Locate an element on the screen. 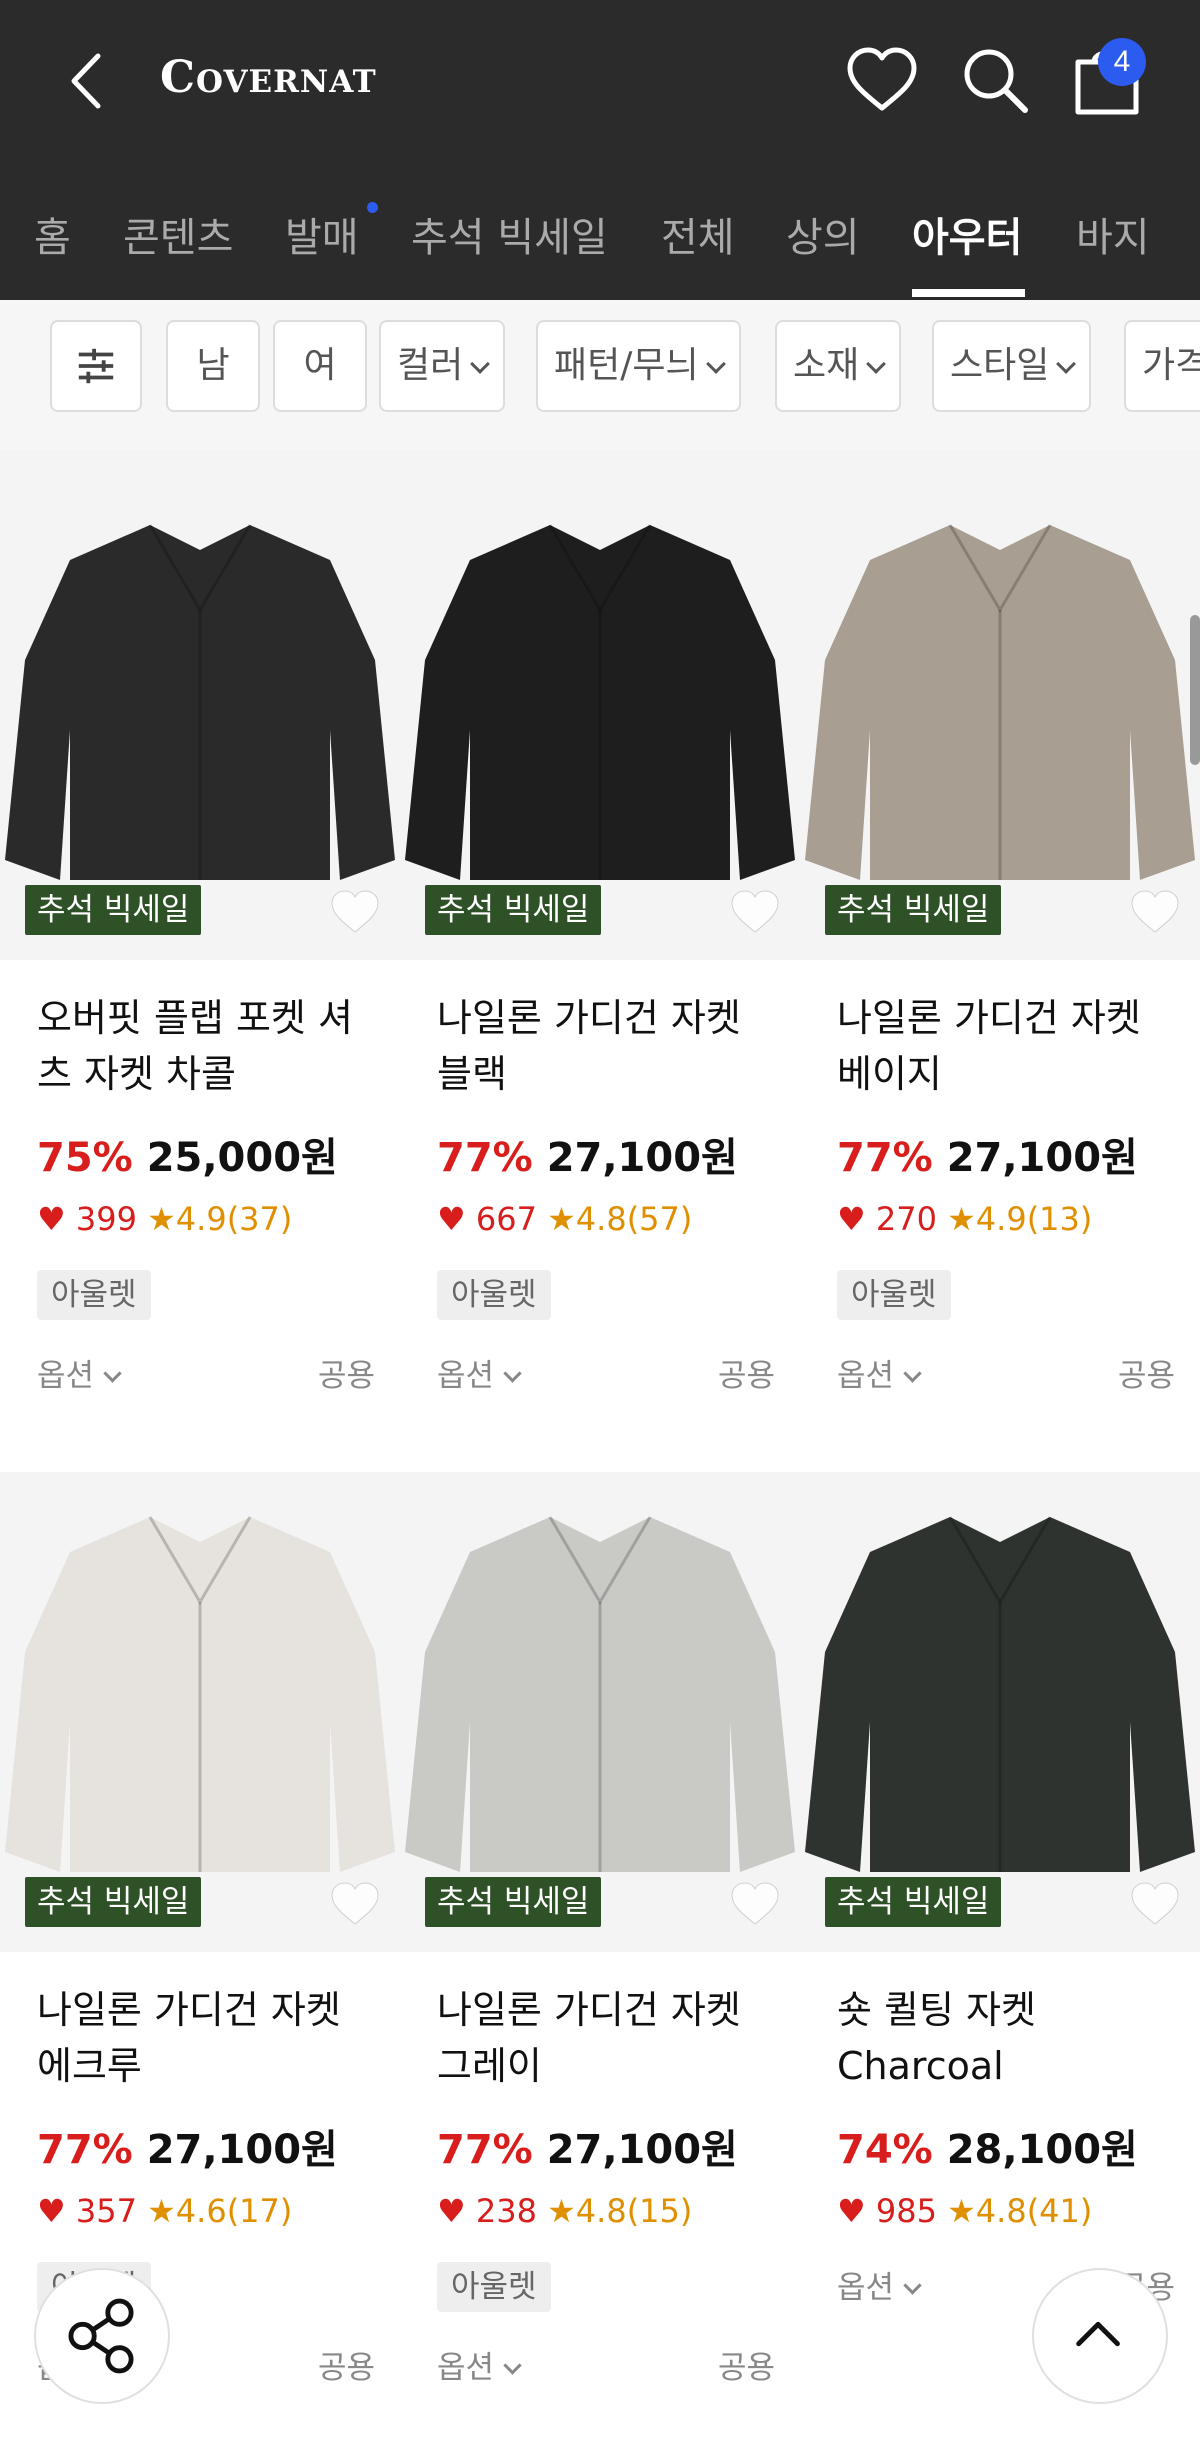  filter-men: 남 is located at coordinates (213, 366).